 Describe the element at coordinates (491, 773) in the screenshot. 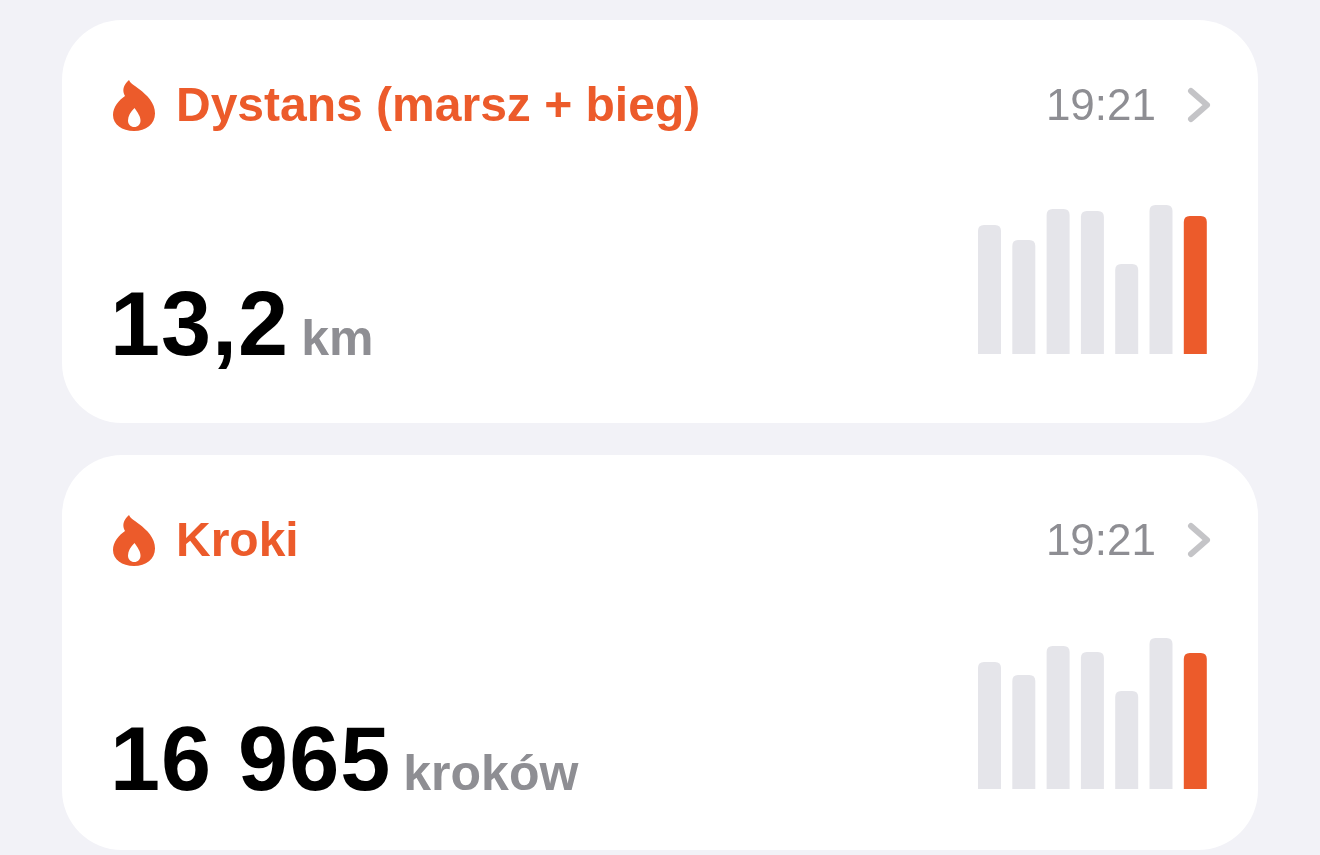

I see `metric-unit: kroków` at that location.